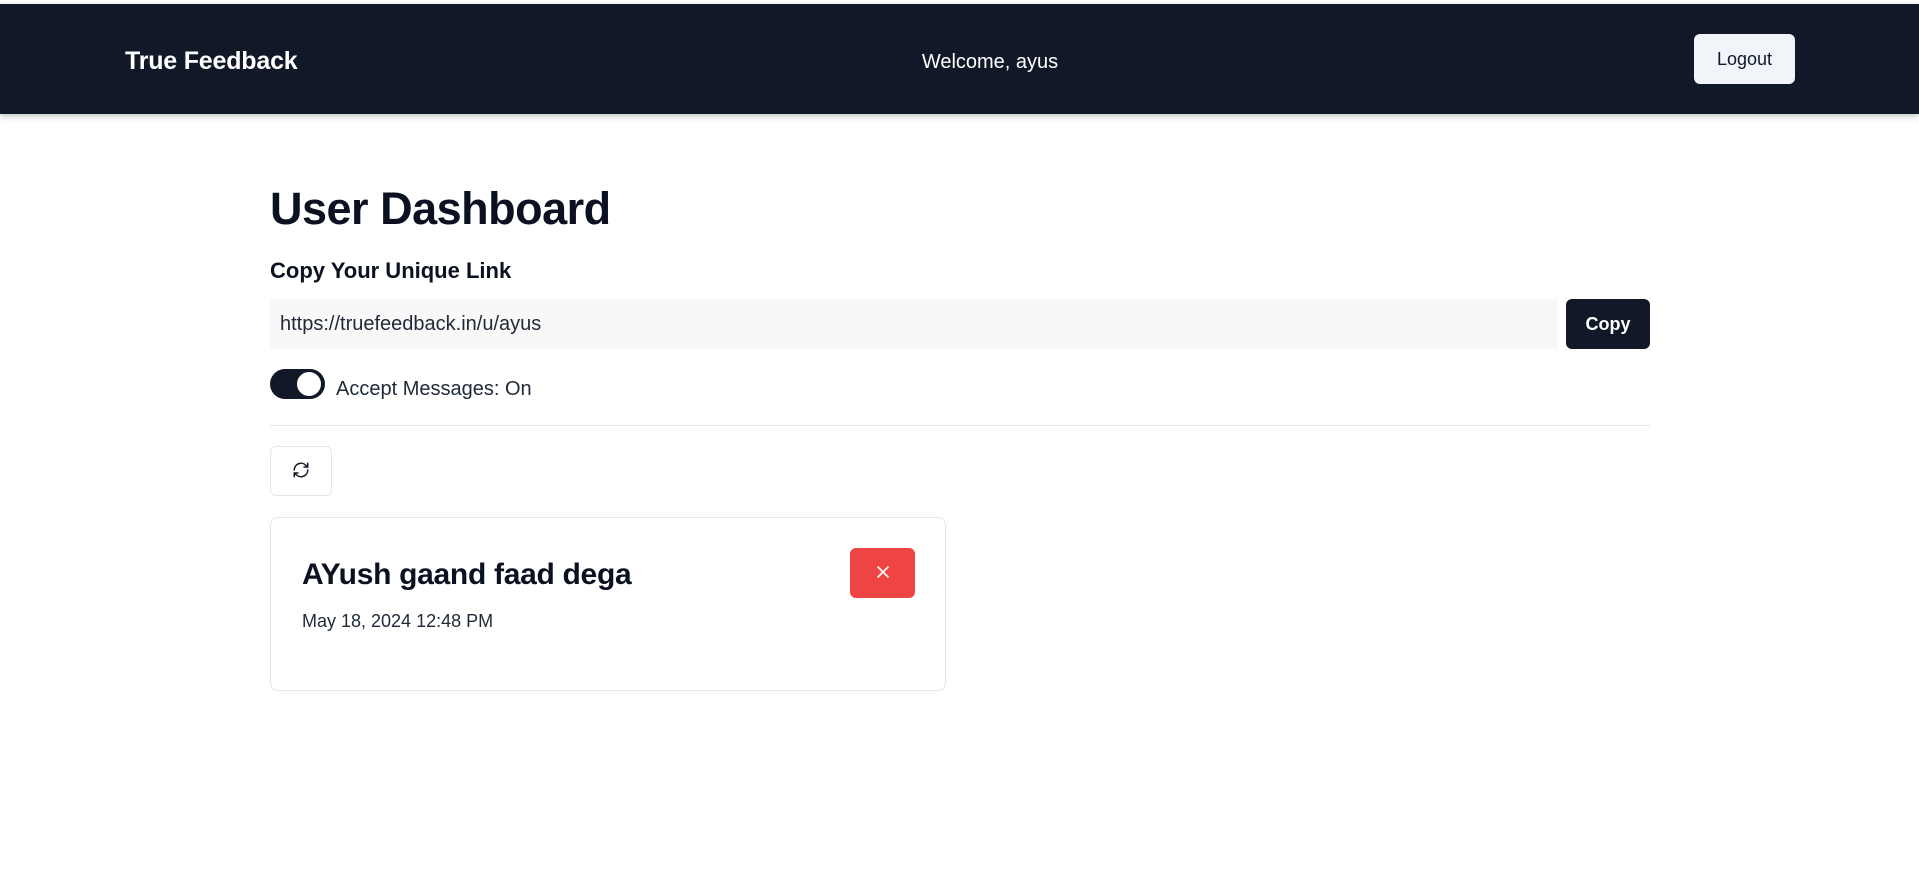 The height and width of the screenshot is (888, 1919). Describe the element at coordinates (960, 425) in the screenshot. I see `divider` at that location.